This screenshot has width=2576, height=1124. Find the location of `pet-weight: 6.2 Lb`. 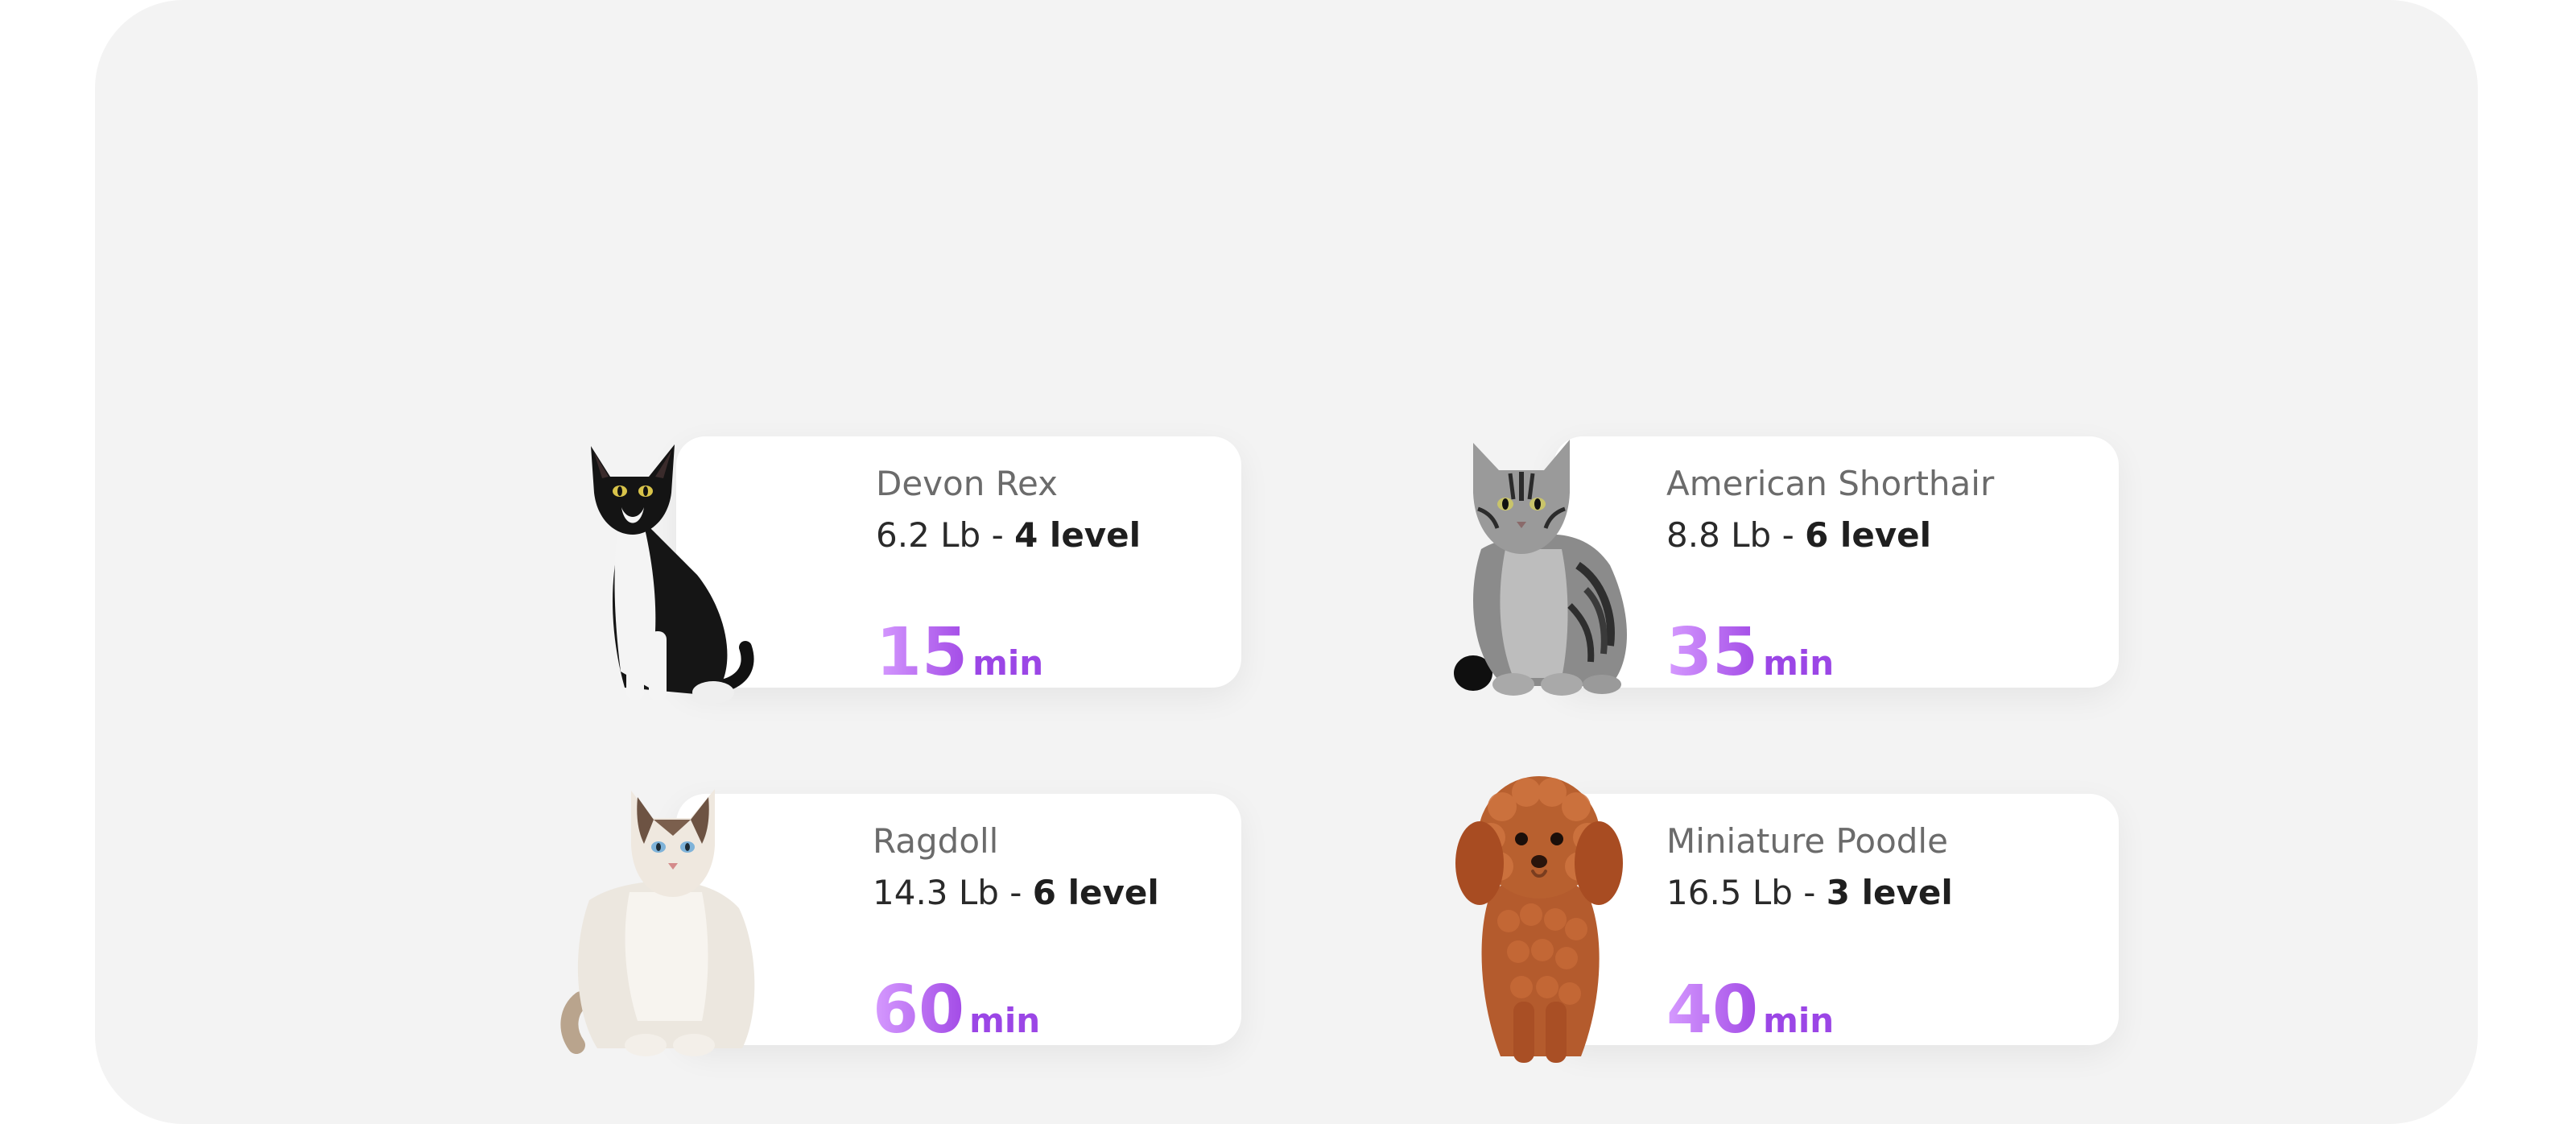

pet-weight: 6.2 Lb is located at coordinates (928, 535).